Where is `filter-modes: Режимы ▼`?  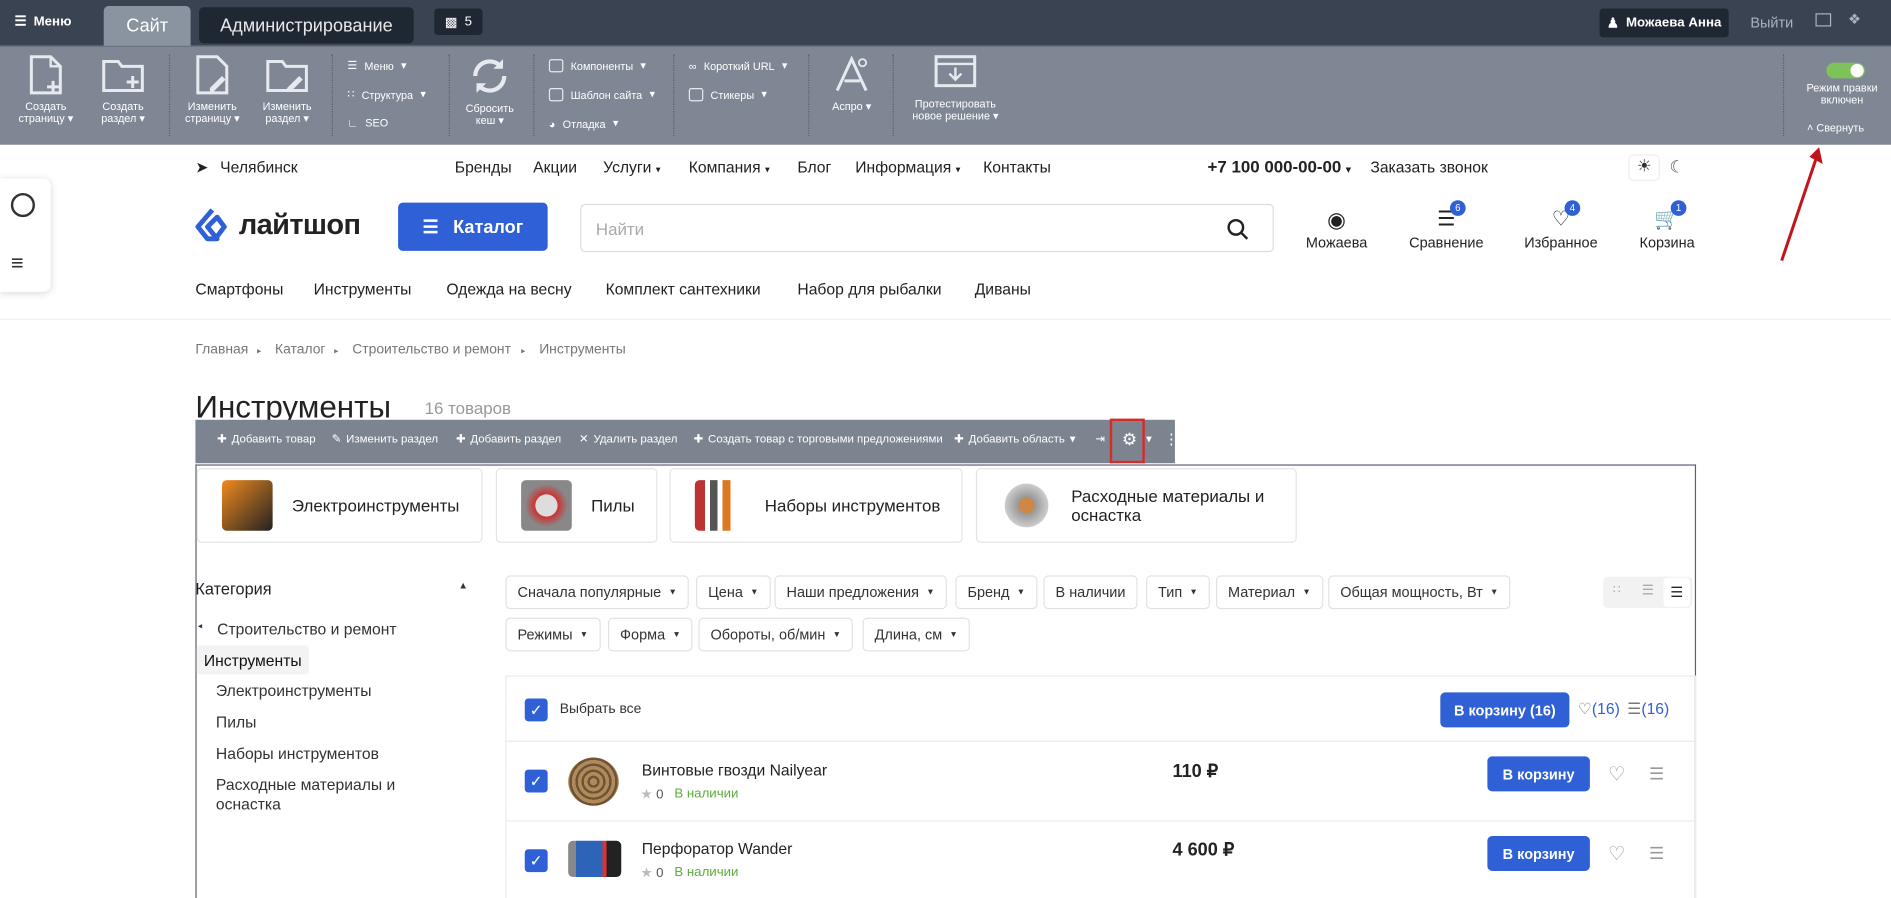 filter-modes: Режимы ▼ is located at coordinates (553, 634).